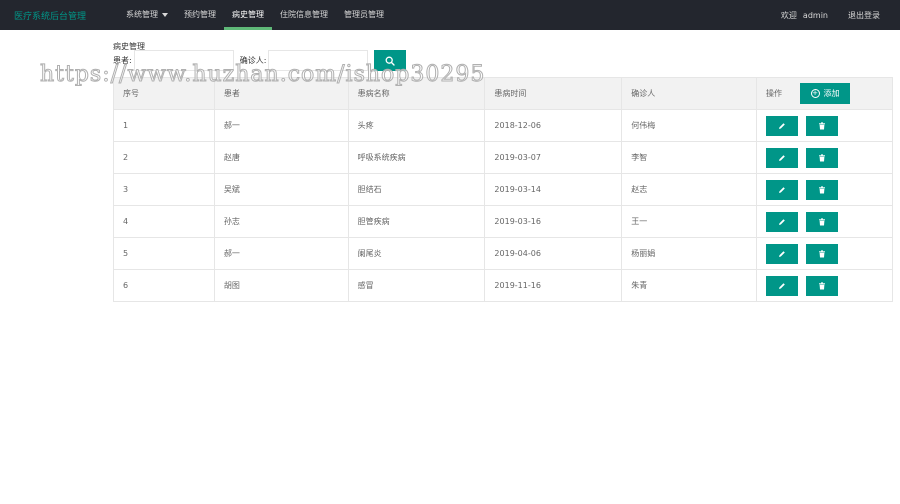  I want to click on cell-date: 2019-03-07, so click(553, 157).